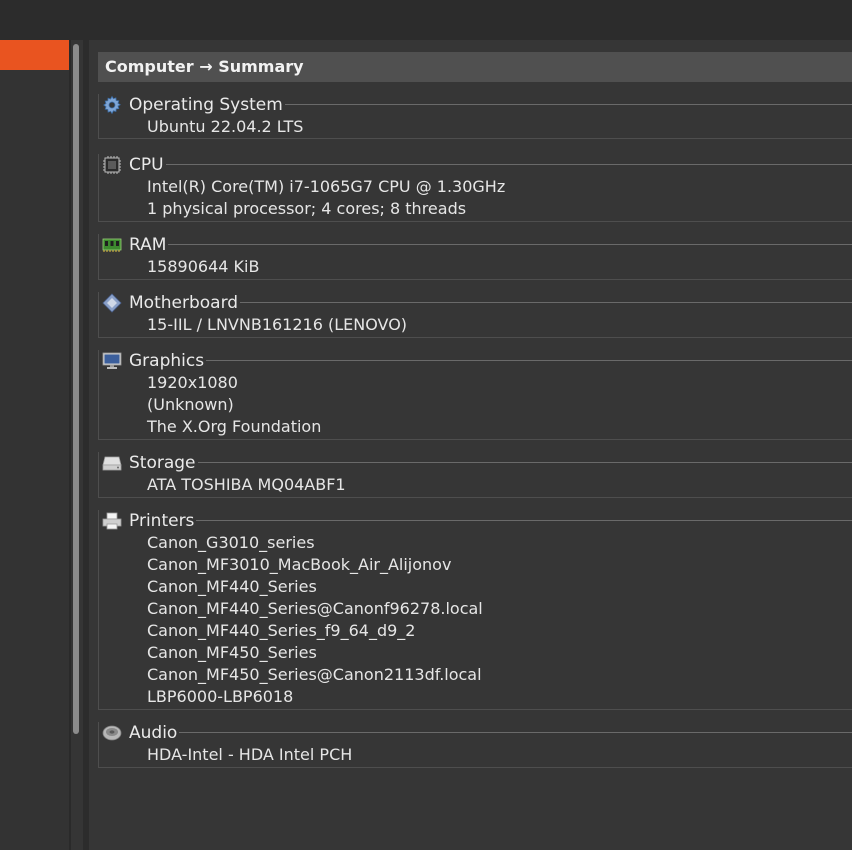  What do you see at coordinates (34, 55) in the screenshot?
I see `sidebar-selected-item` at bounding box center [34, 55].